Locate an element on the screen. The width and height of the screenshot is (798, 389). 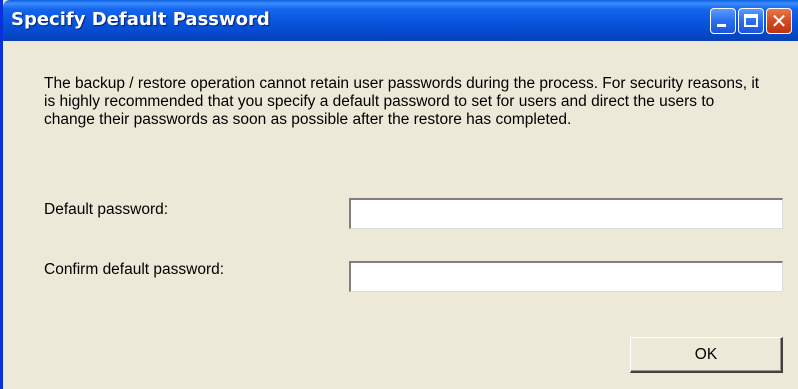
confirm-password-label: Confirm default password: is located at coordinates (134, 269).